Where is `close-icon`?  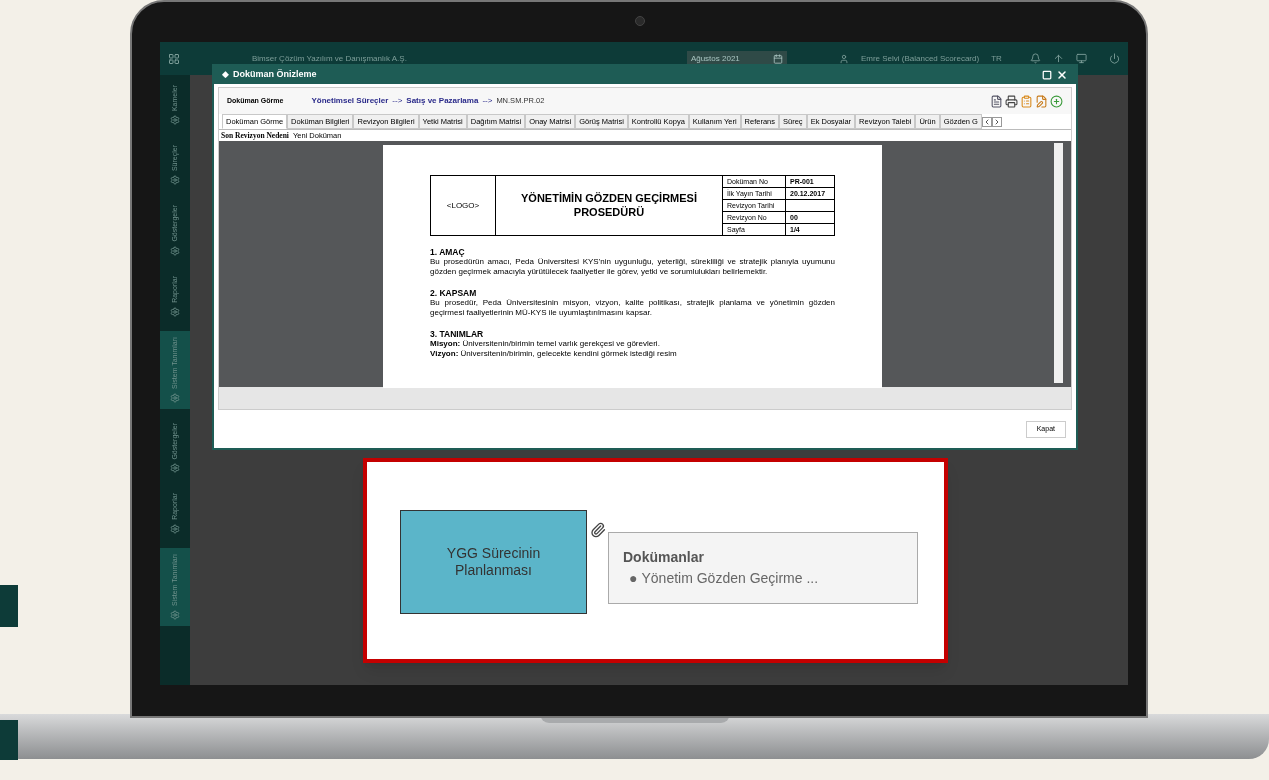
close-icon is located at coordinates (1062, 75).